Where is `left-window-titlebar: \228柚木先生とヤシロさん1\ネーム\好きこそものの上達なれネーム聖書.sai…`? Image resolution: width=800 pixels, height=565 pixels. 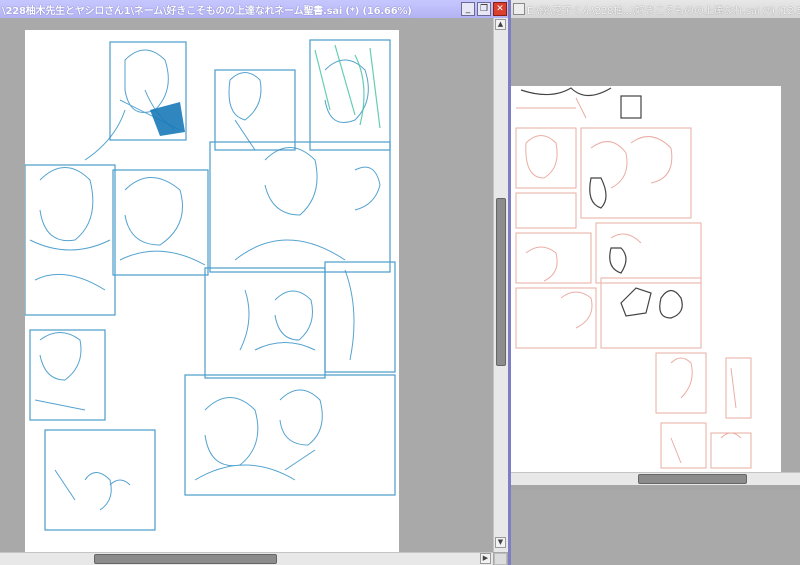 left-window-titlebar: \228柚木先生とヤシロさん1\ネーム\好きこそものの上達なれネーム聖書.sai… is located at coordinates (254, 9).